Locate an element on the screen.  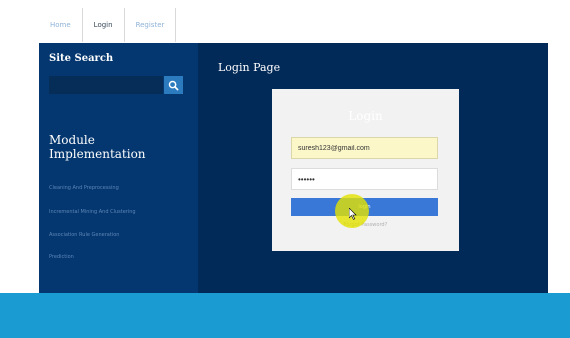
sidebar-link-prediction: Prediction is located at coordinates (61, 257).